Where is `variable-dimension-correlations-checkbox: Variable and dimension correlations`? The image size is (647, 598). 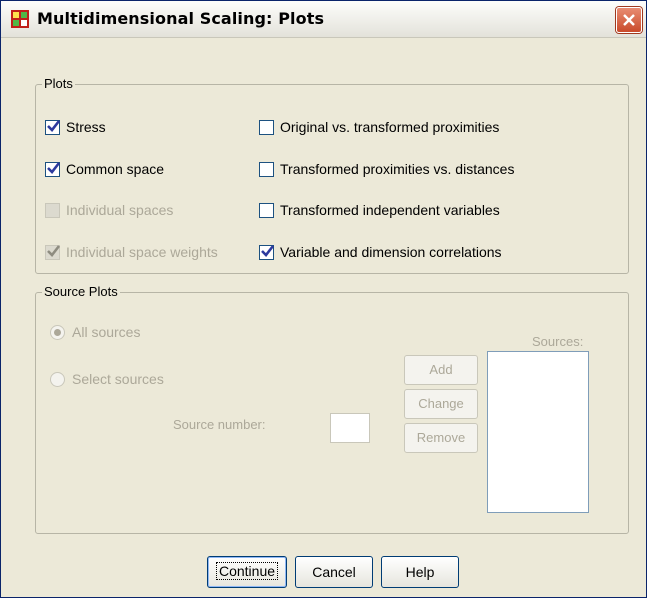
variable-dimension-correlations-checkbox: Variable and dimension correlations is located at coordinates (380, 252).